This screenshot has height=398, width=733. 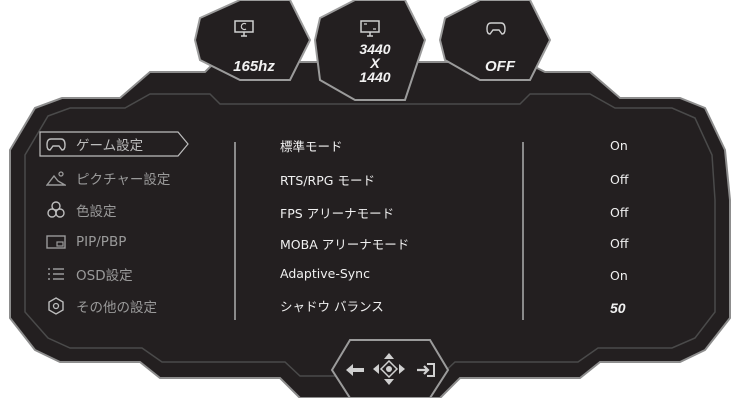 I want to click on settings-icon, so click(x=56, y=306).